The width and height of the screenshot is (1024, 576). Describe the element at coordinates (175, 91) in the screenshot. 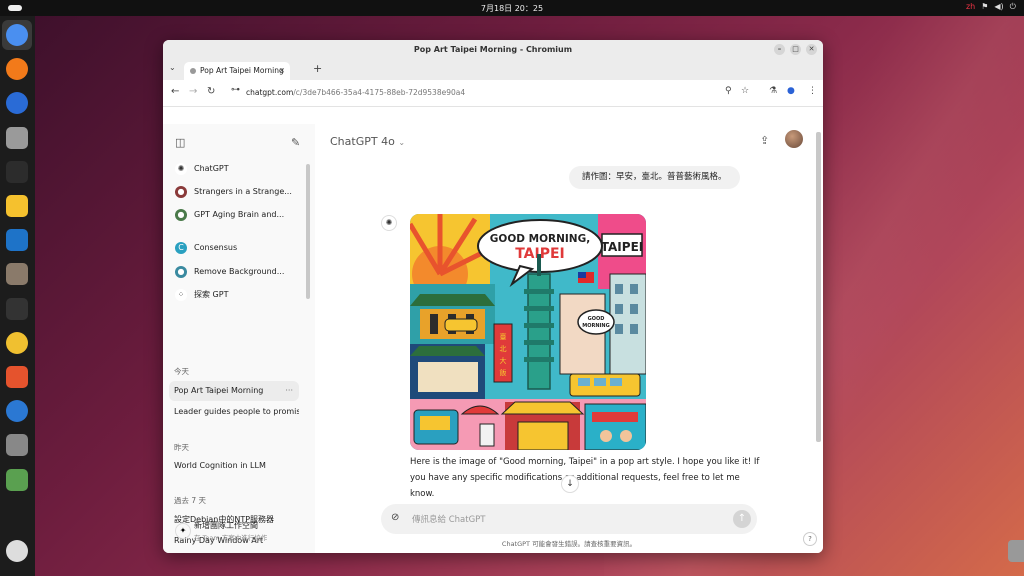

I see `back-icon: ←` at that location.